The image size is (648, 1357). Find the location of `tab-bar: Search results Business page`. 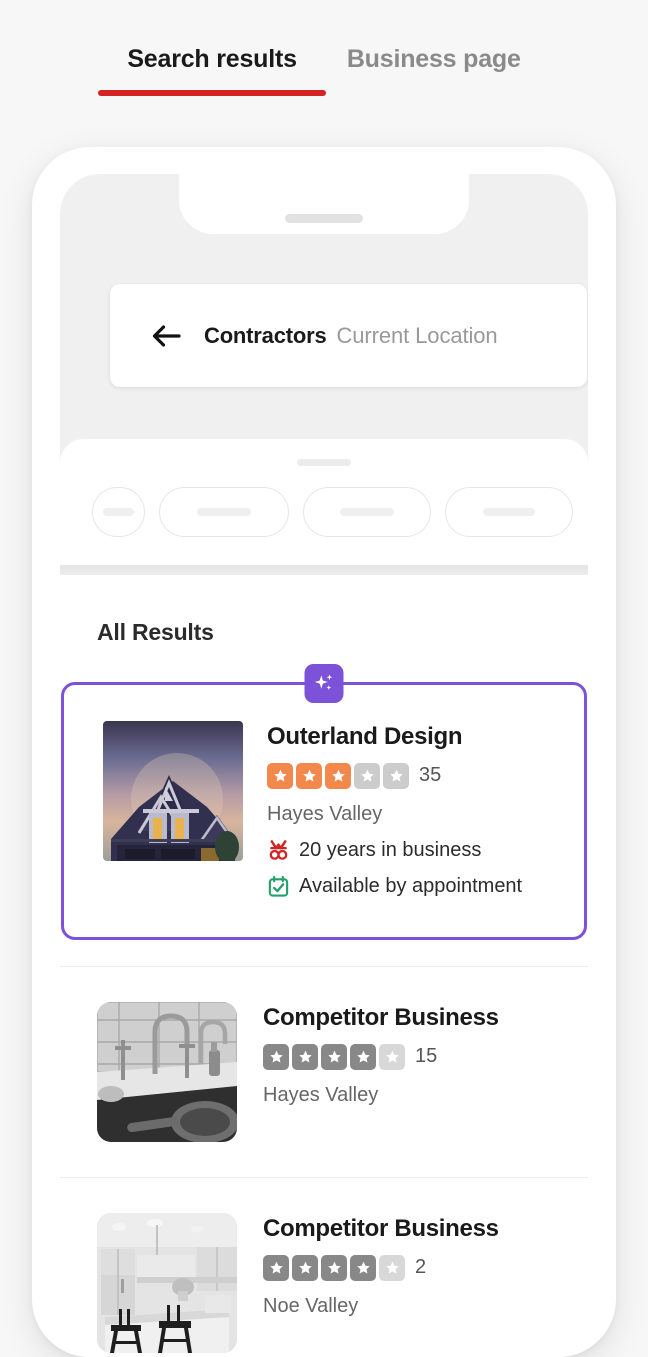

tab-bar: Search results Business page is located at coordinates (324, 48).